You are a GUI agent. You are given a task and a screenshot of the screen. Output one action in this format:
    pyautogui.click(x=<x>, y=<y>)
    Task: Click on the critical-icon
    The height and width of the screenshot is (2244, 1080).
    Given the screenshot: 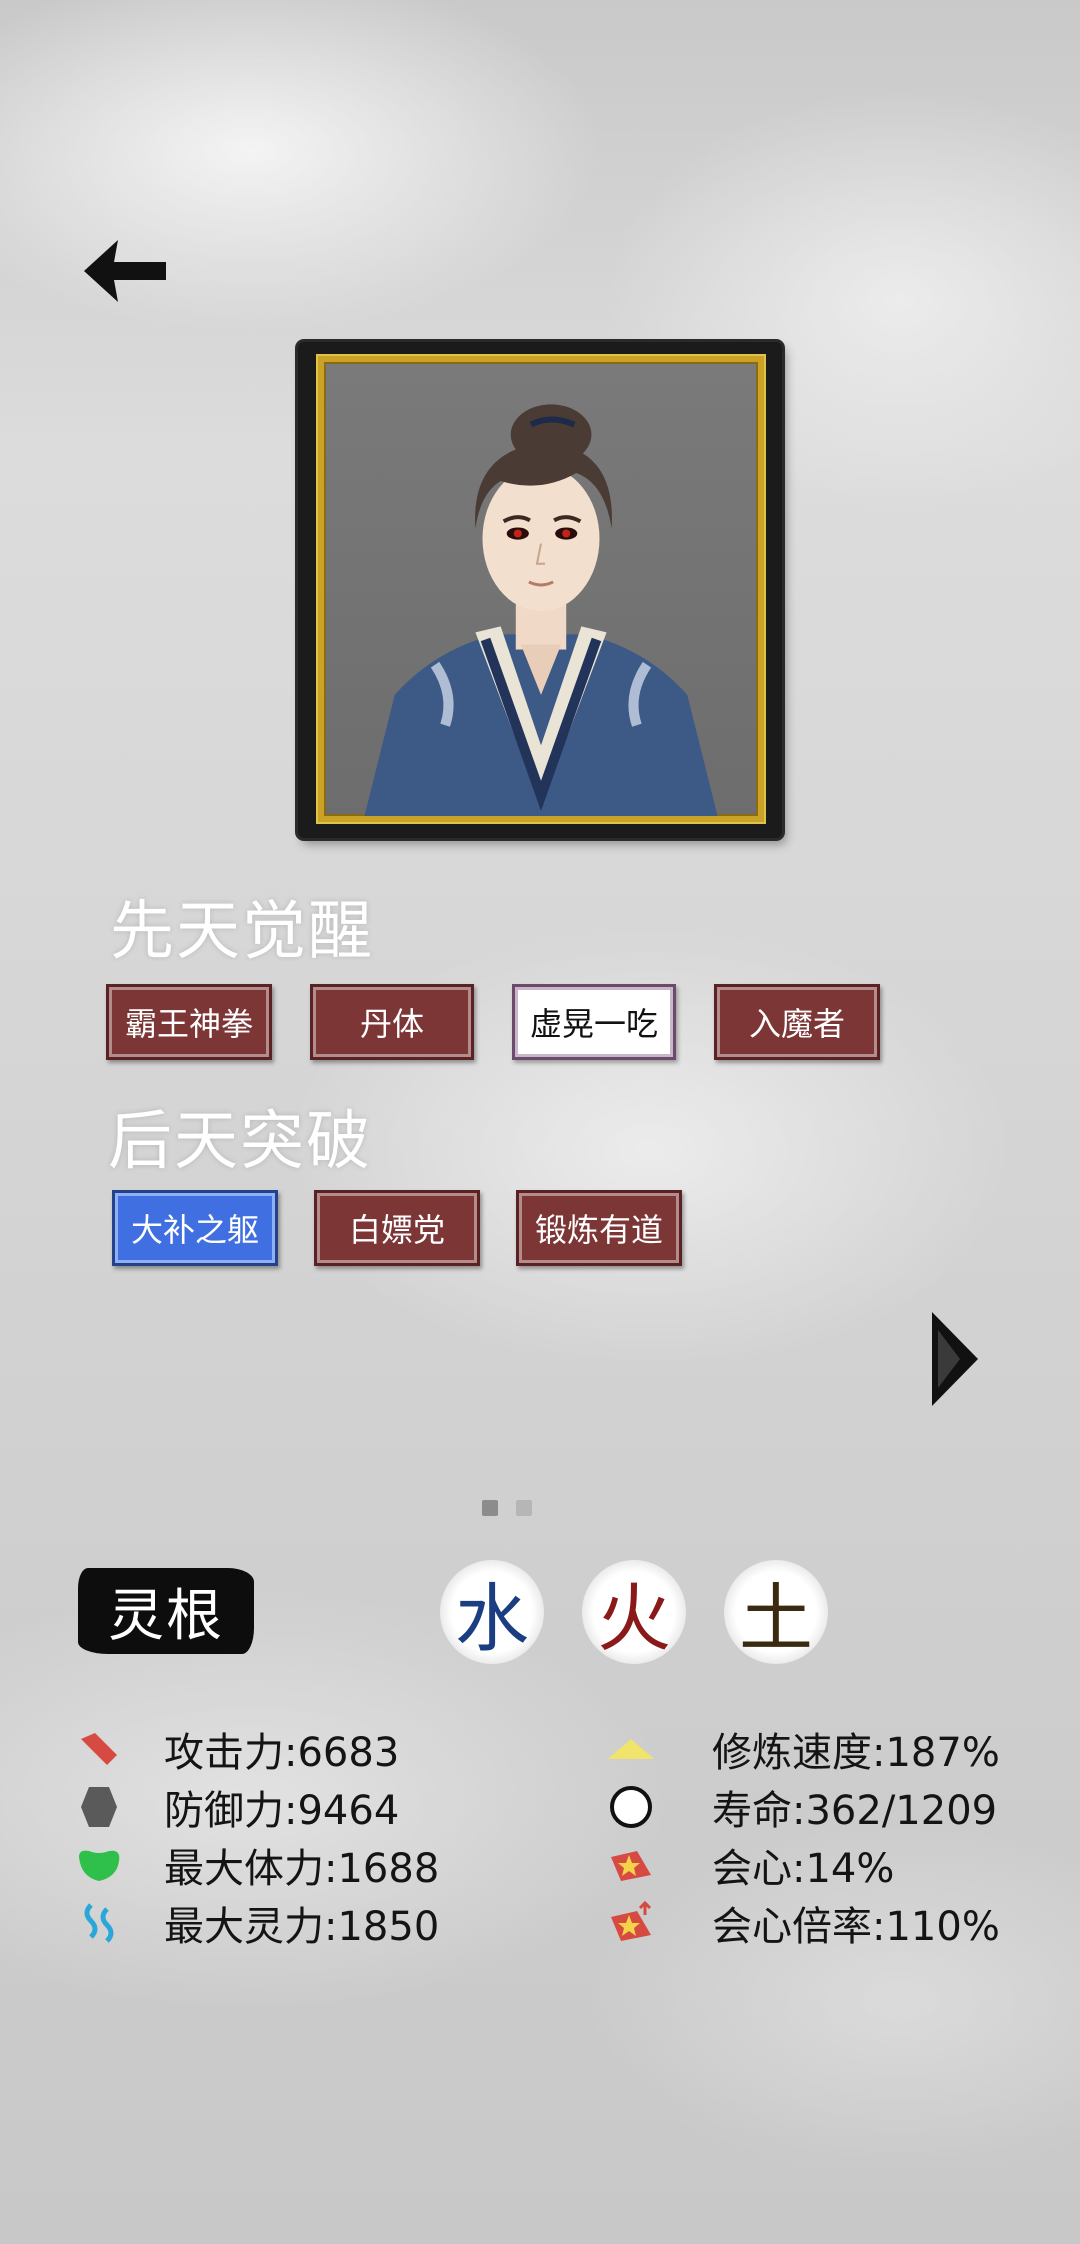 What is the action you would take?
    pyautogui.click(x=631, y=1865)
    